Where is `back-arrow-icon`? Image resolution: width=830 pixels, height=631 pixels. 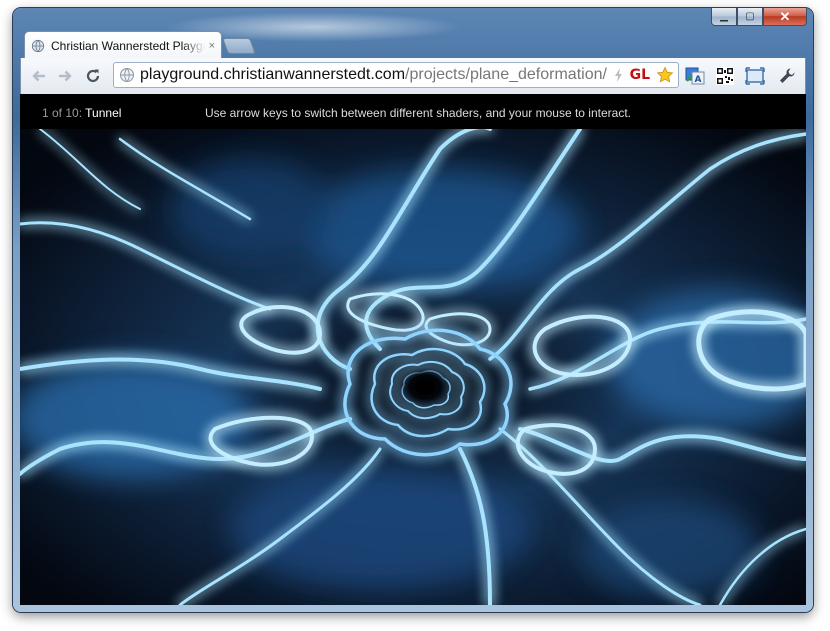 back-arrow-icon is located at coordinates (39, 76).